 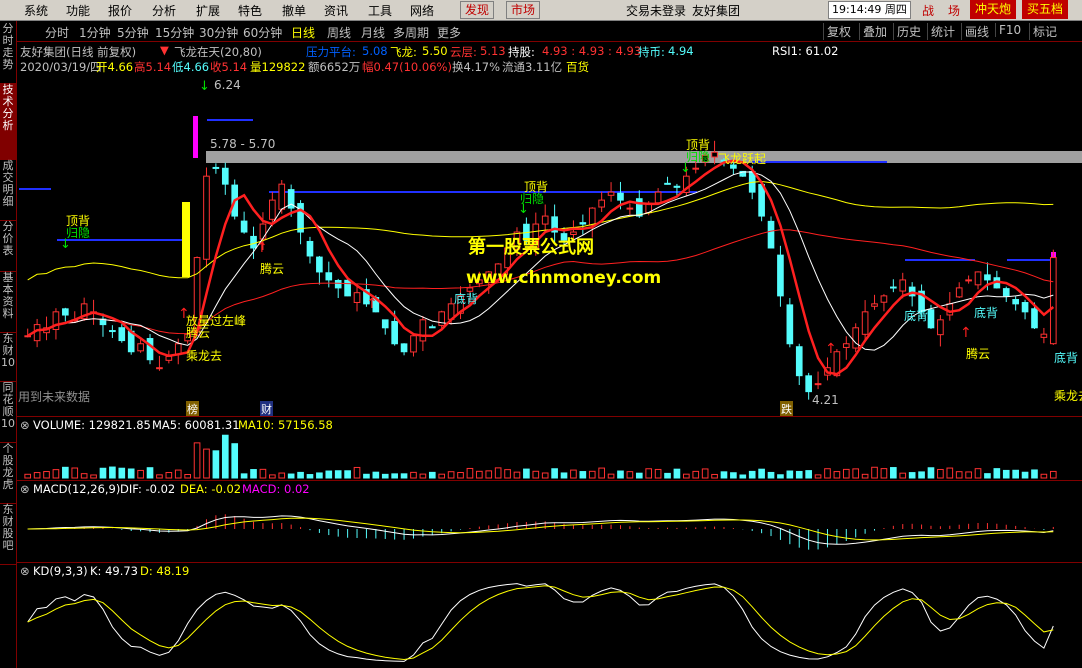 What do you see at coordinates (549, 622) in the screenshot?
I see `kd-chart` at bounding box center [549, 622].